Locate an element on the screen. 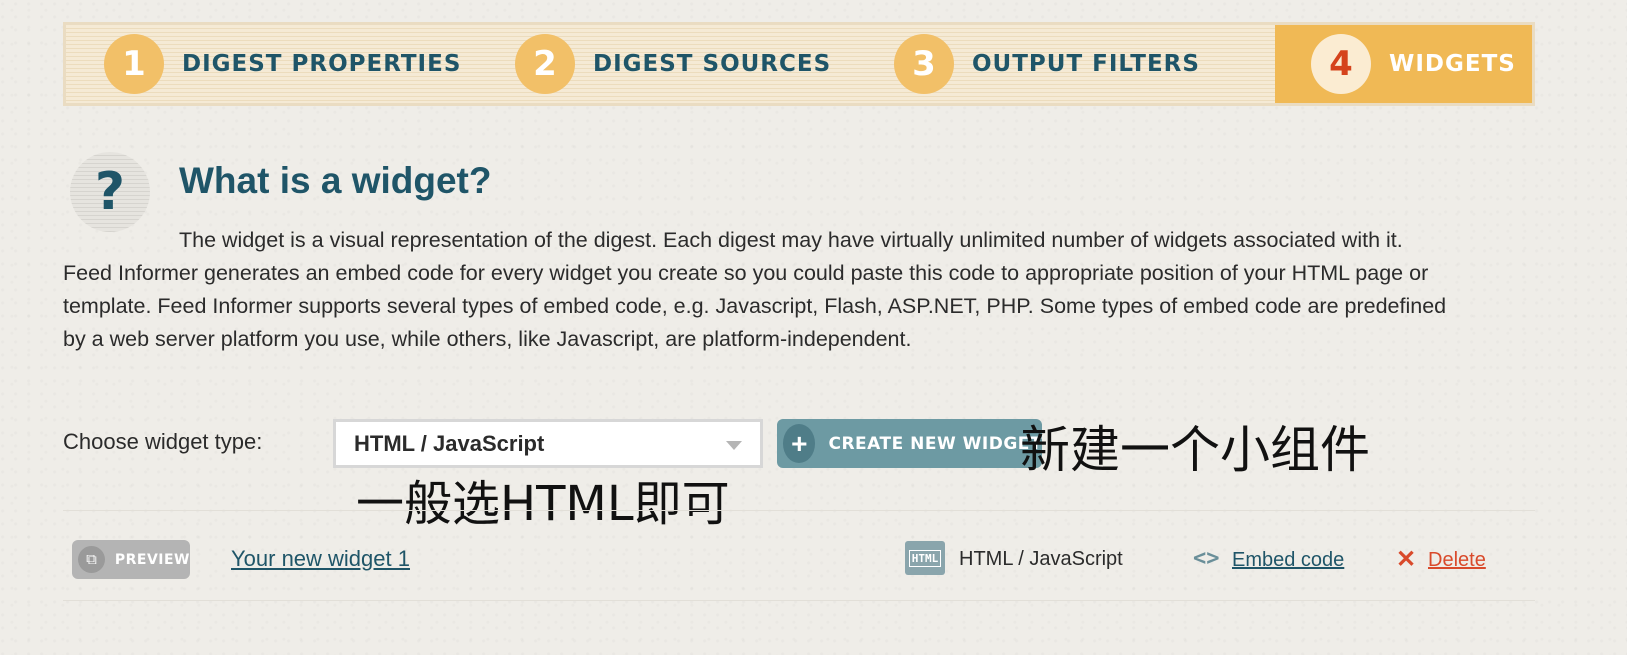 The height and width of the screenshot is (655, 1627). step-label: WIDGETS is located at coordinates (1452, 64).